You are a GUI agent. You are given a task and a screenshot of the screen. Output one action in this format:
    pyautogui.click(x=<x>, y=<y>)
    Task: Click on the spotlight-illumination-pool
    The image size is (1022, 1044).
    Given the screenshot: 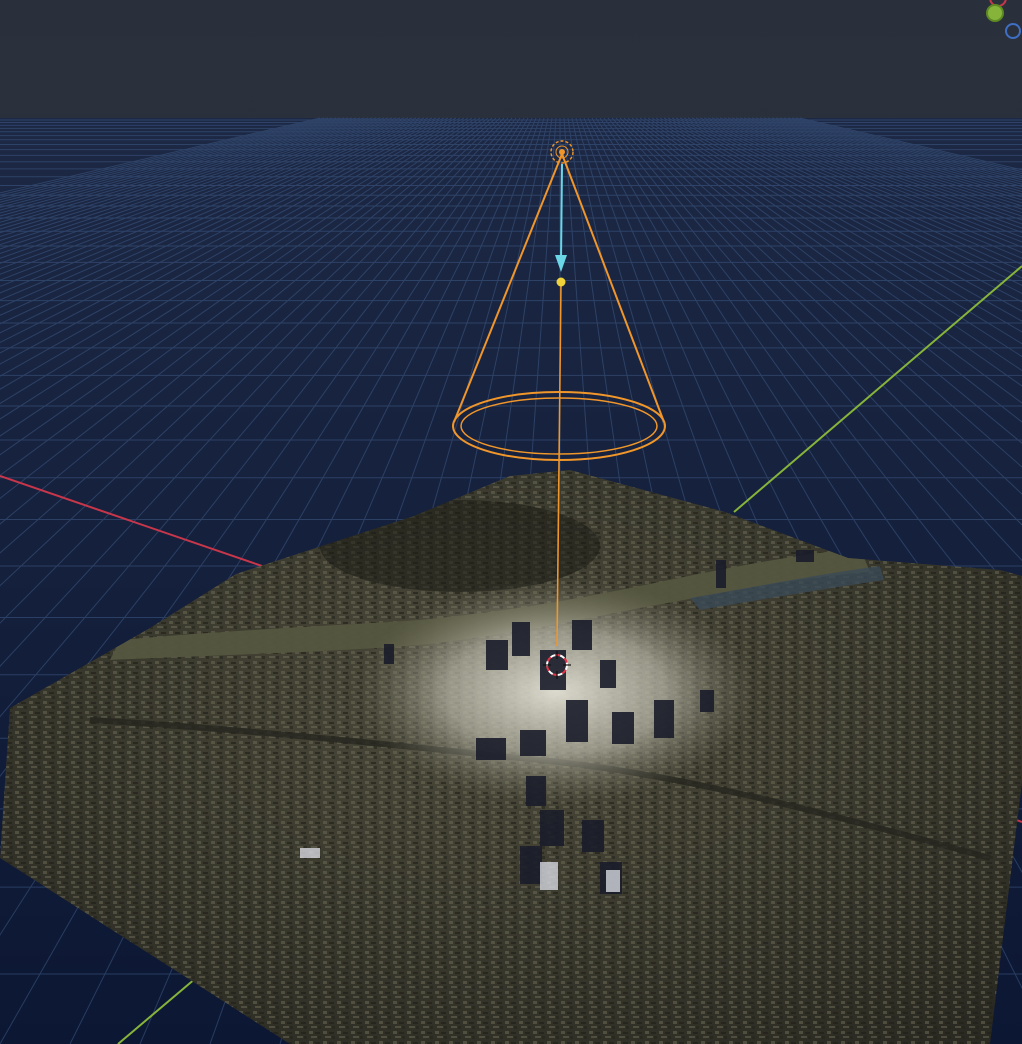 What is the action you would take?
    pyautogui.click(x=556, y=692)
    